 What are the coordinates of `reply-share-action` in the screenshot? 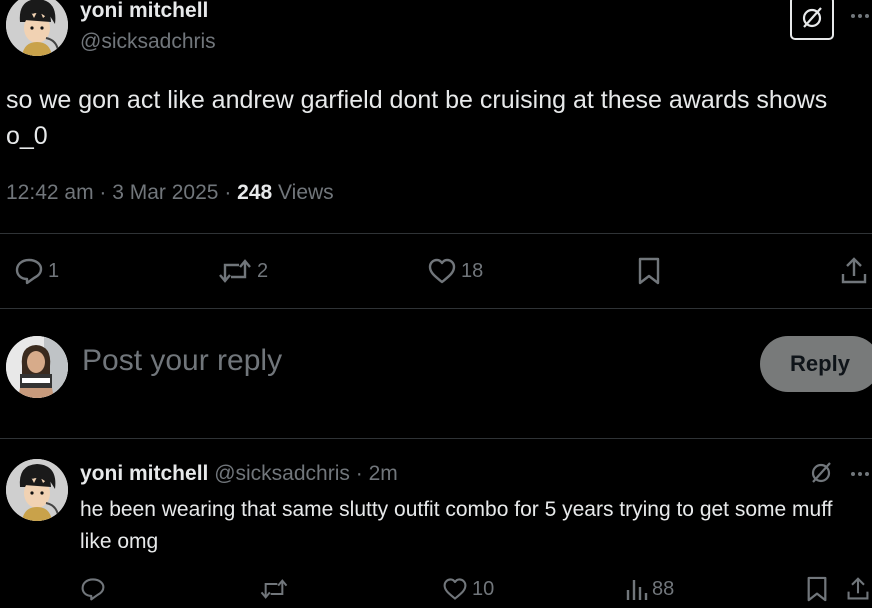 It's located at (858, 589).